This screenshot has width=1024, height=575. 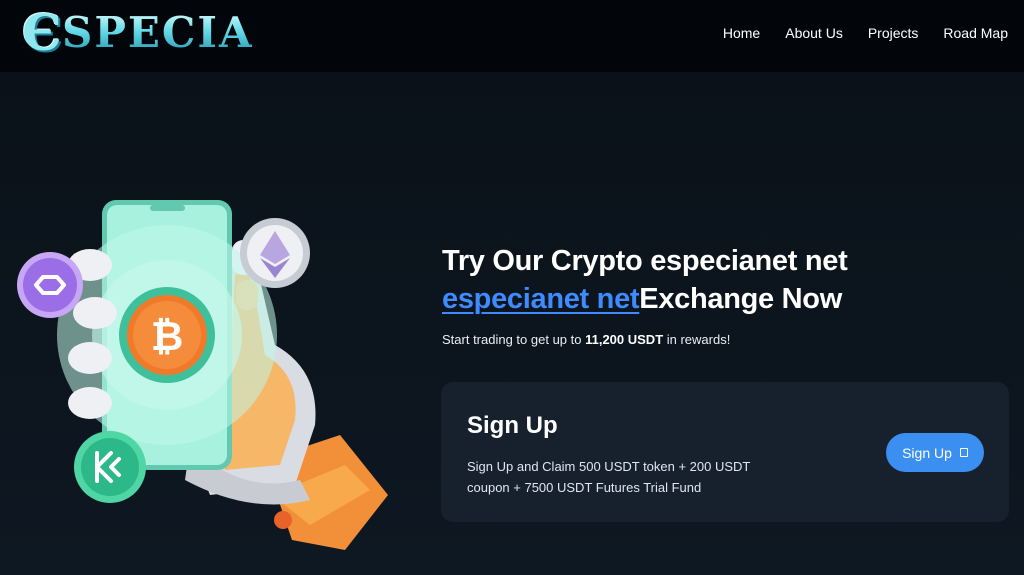 What do you see at coordinates (697, 339) in the screenshot?
I see `subtitle-suffix: in rewards!` at bounding box center [697, 339].